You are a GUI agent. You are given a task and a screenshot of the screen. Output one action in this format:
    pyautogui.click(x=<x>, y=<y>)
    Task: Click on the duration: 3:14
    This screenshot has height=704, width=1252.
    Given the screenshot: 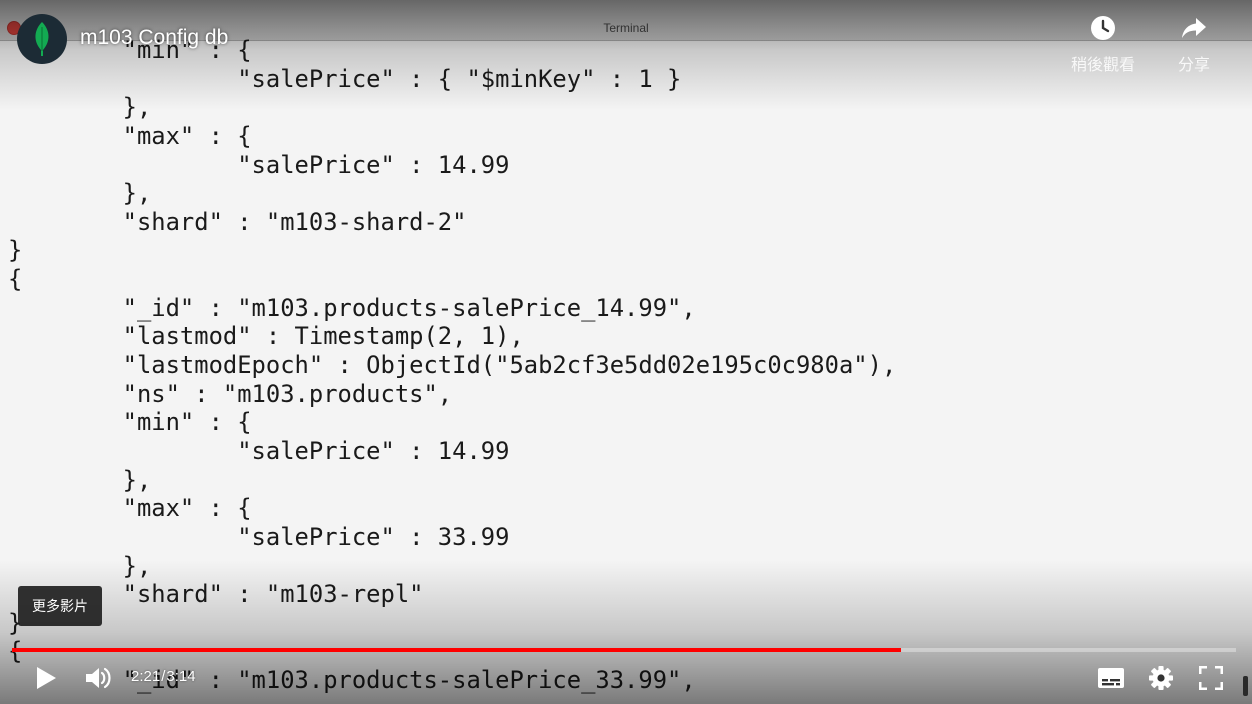 What is the action you would take?
    pyautogui.click(x=181, y=676)
    